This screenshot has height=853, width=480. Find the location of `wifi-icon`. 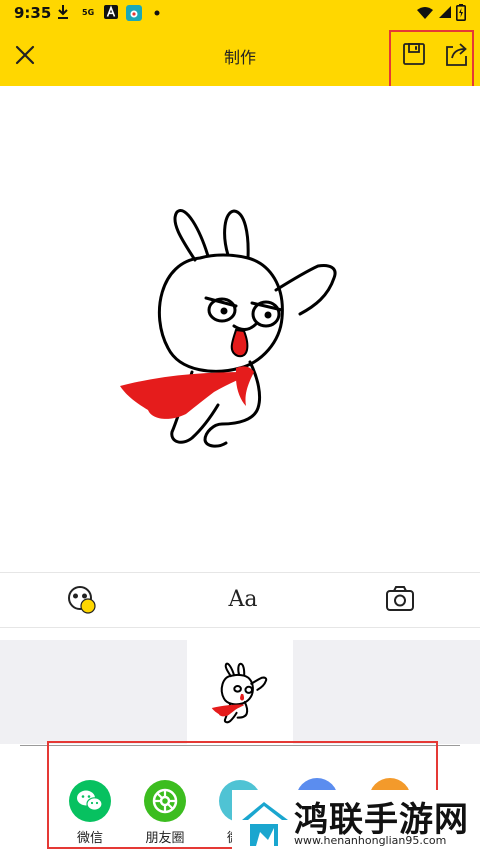

wifi-icon is located at coordinates (425, 13).